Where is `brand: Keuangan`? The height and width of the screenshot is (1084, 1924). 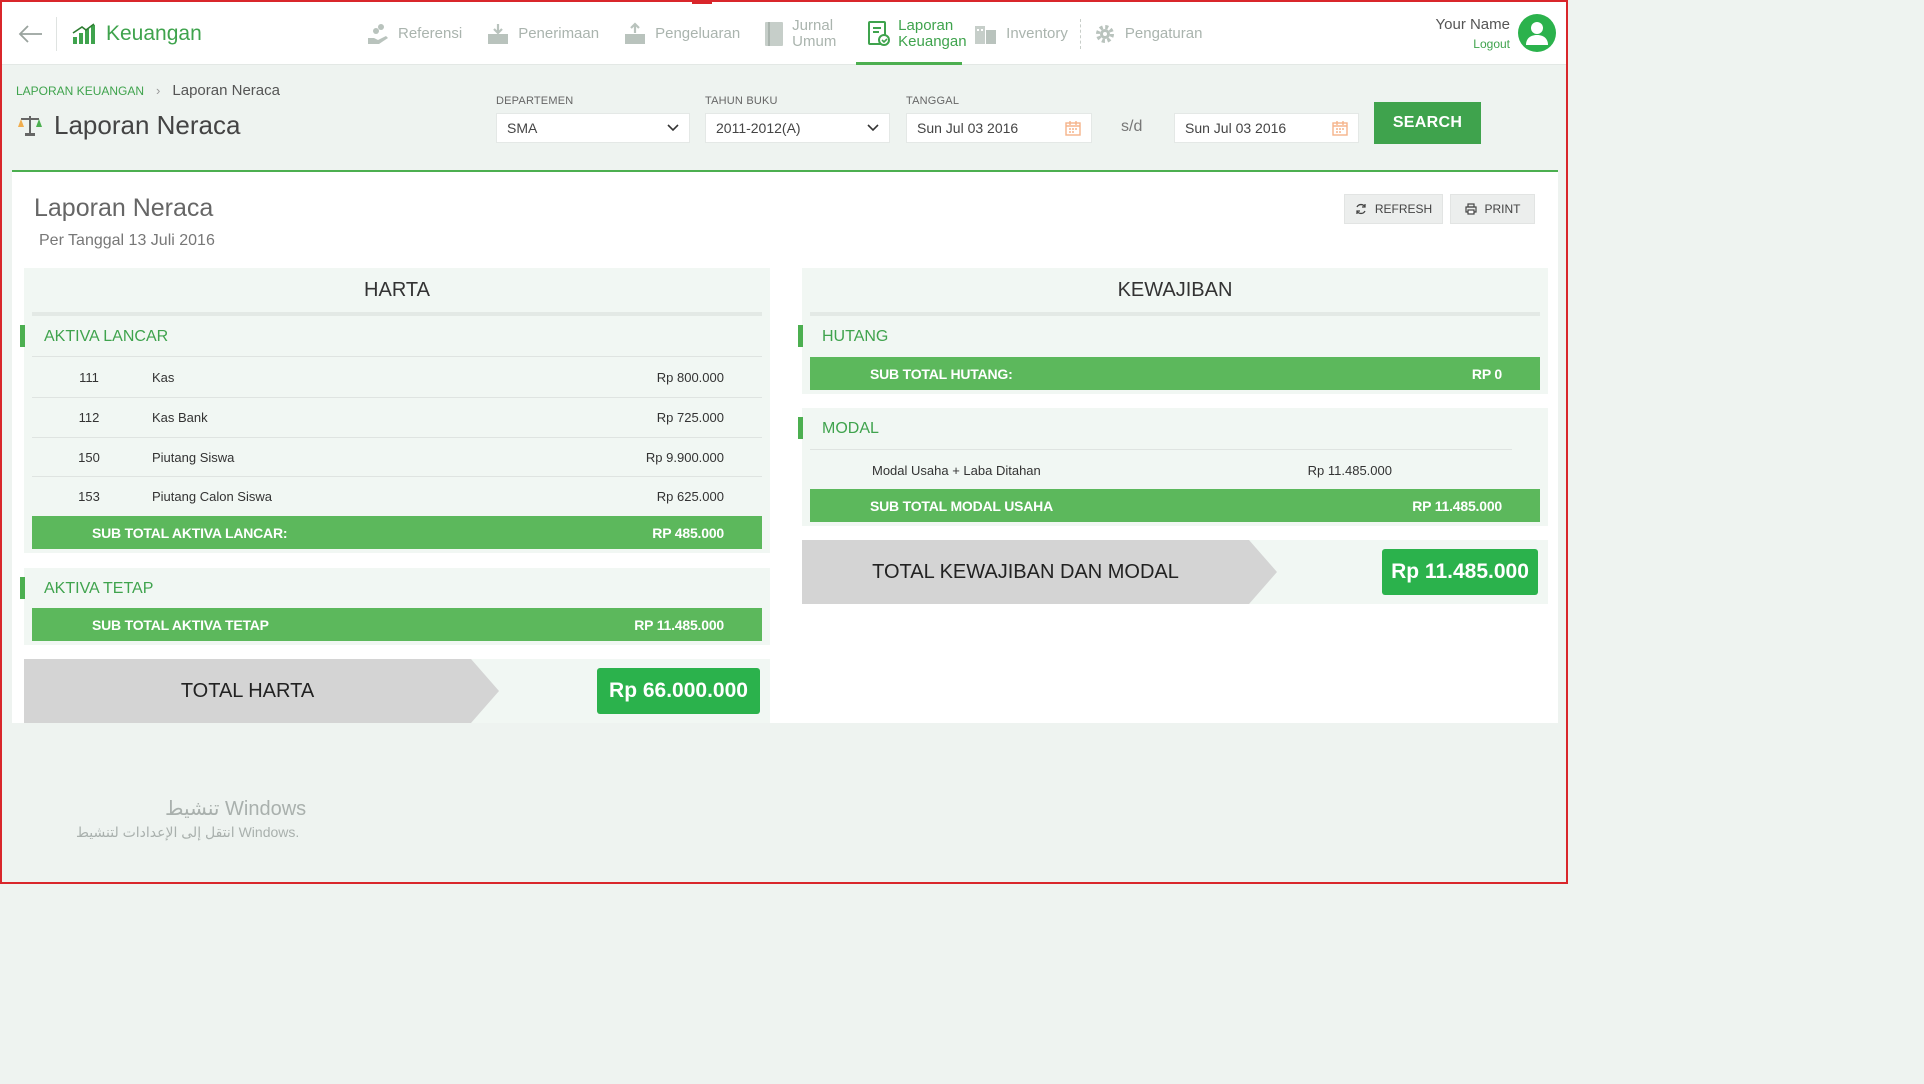
brand: Keuangan is located at coordinates (137, 34).